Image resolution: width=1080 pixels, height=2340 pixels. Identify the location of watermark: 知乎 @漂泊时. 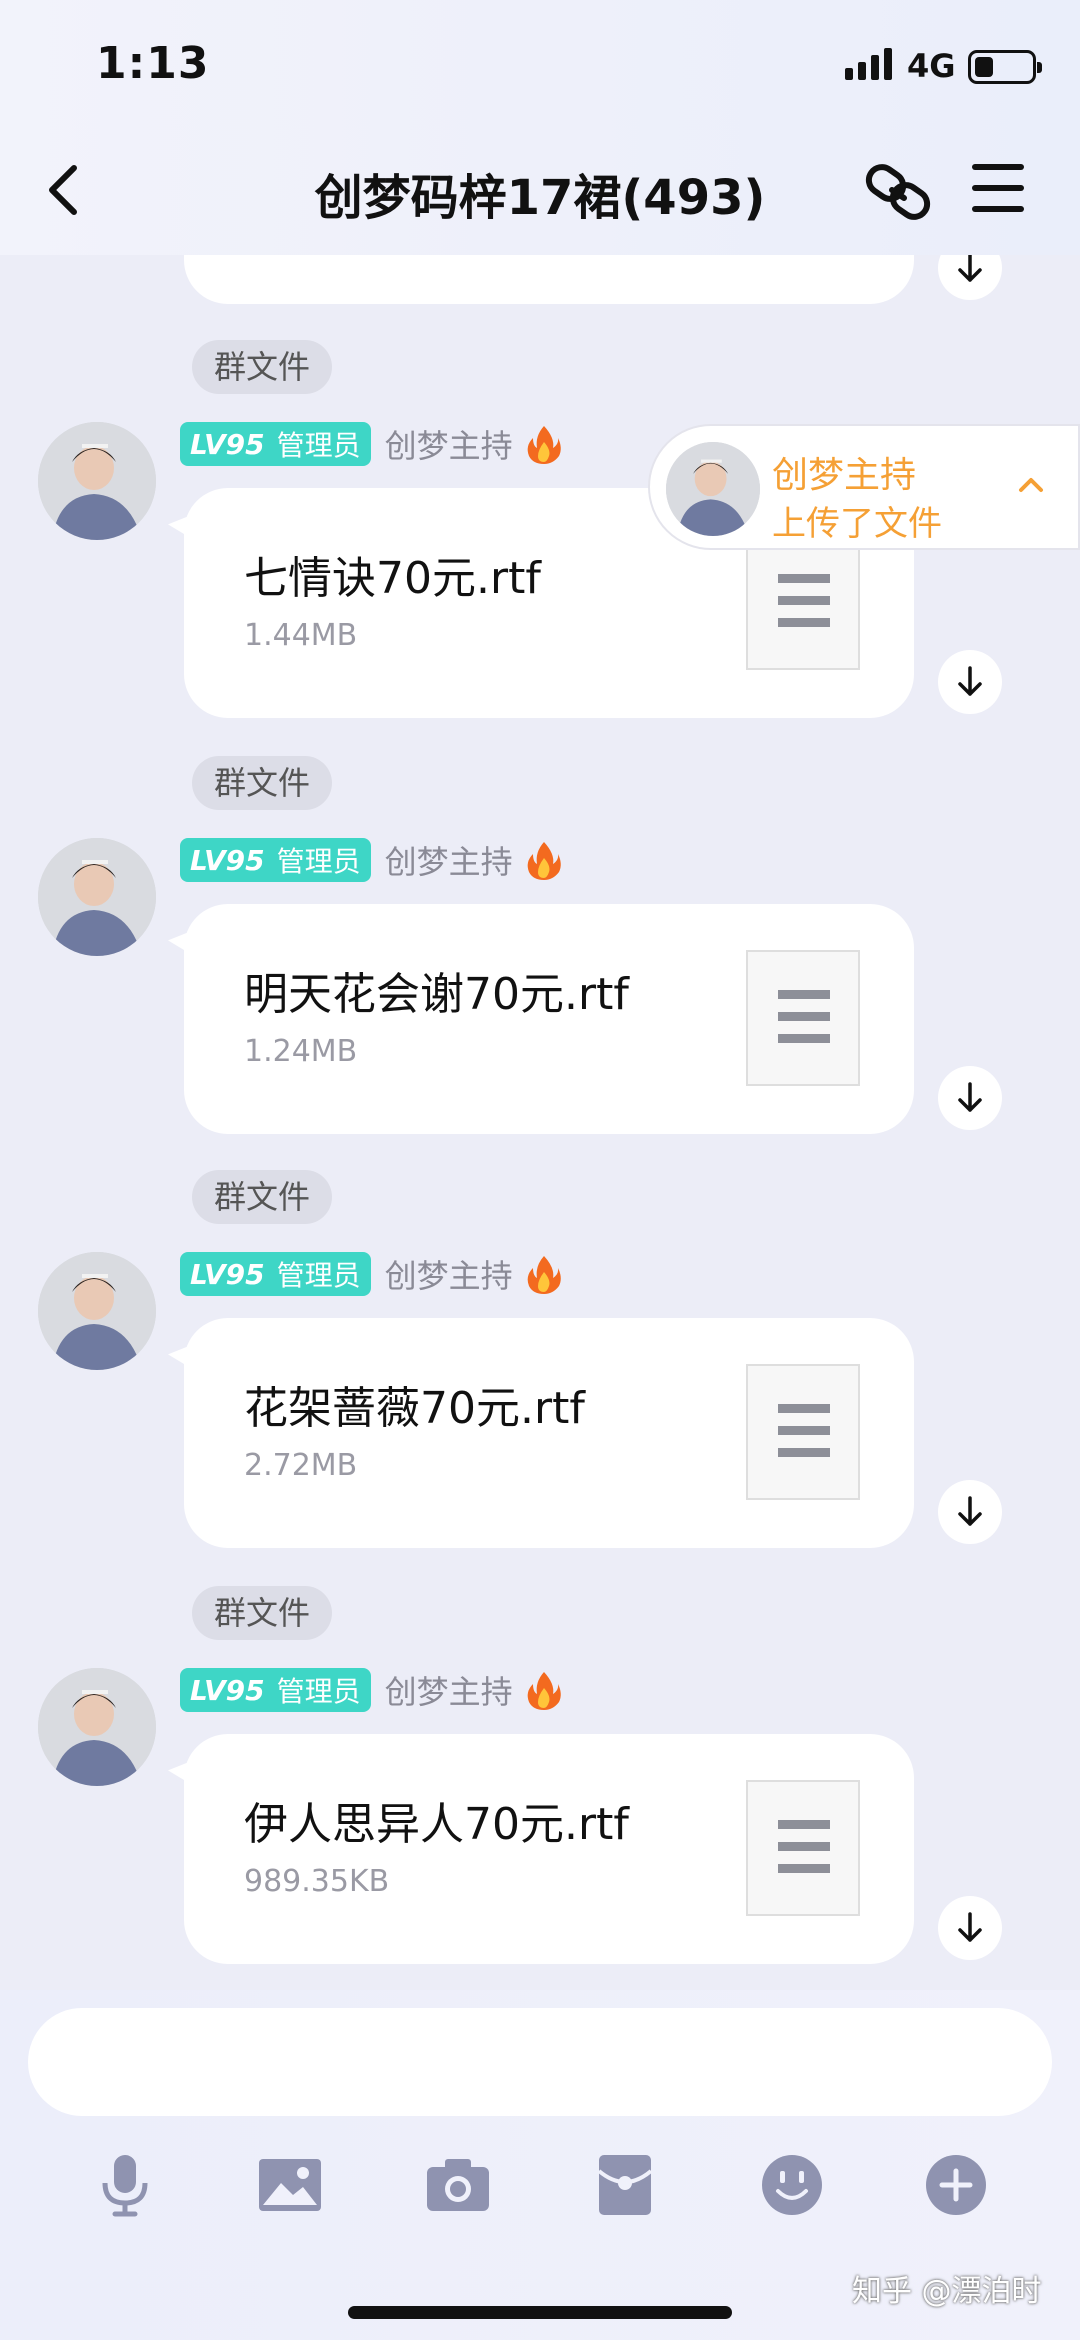
(947, 2291).